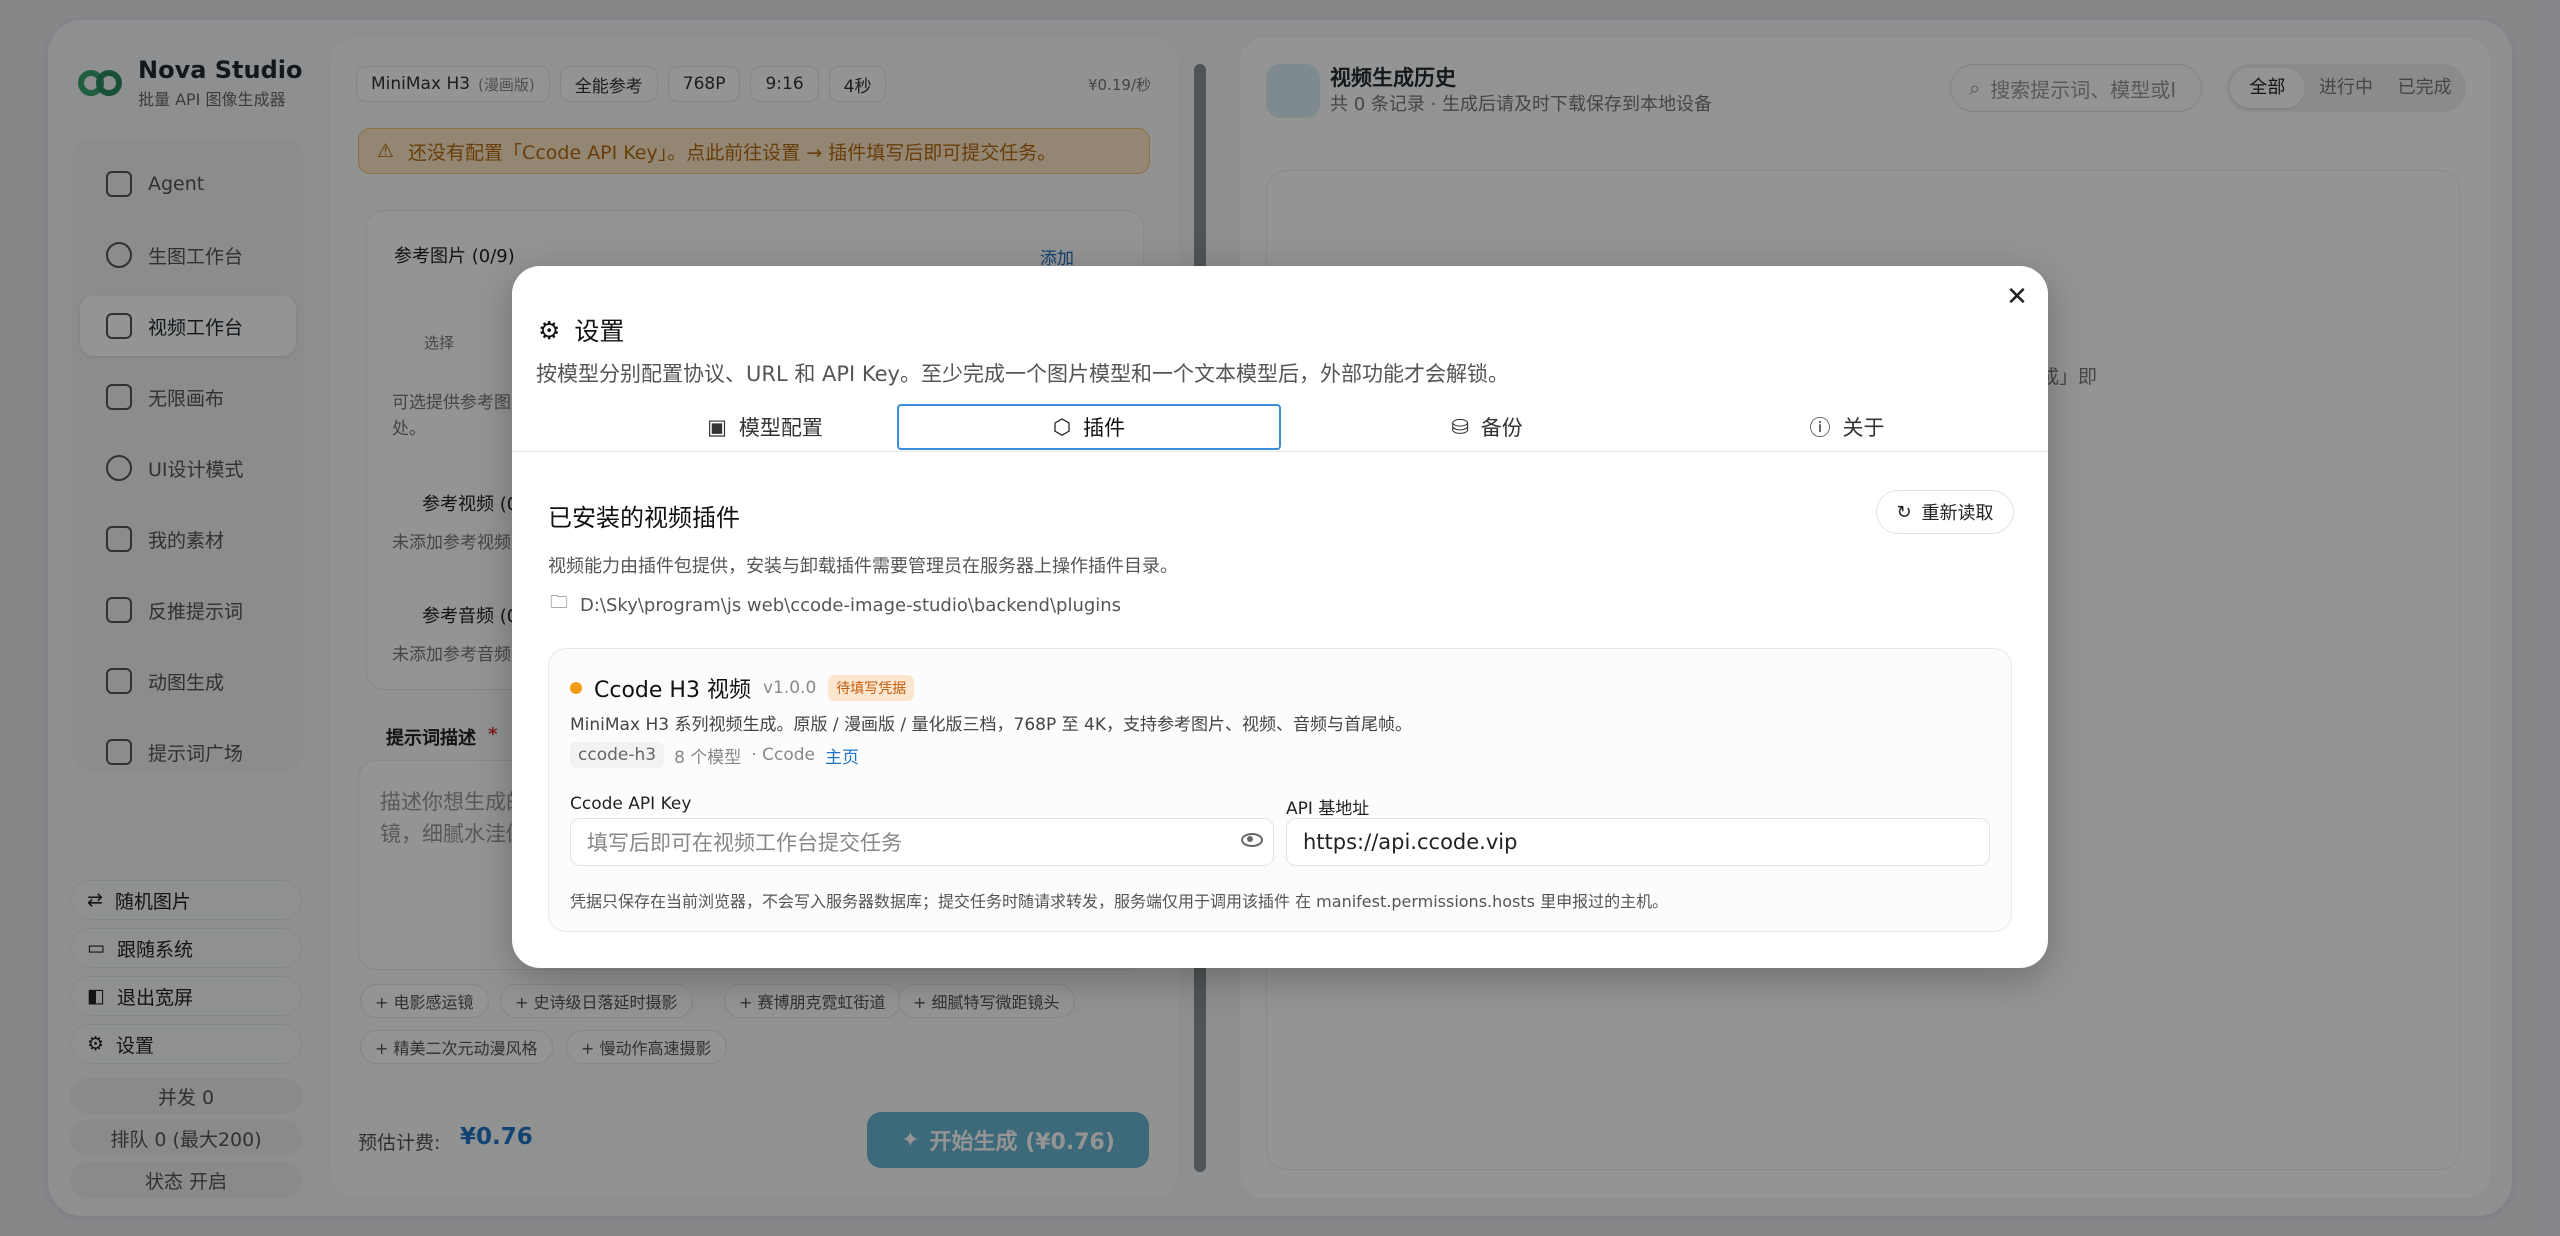  Describe the element at coordinates (1062, 427) in the screenshot. I see `package-icon: ⬡` at that location.